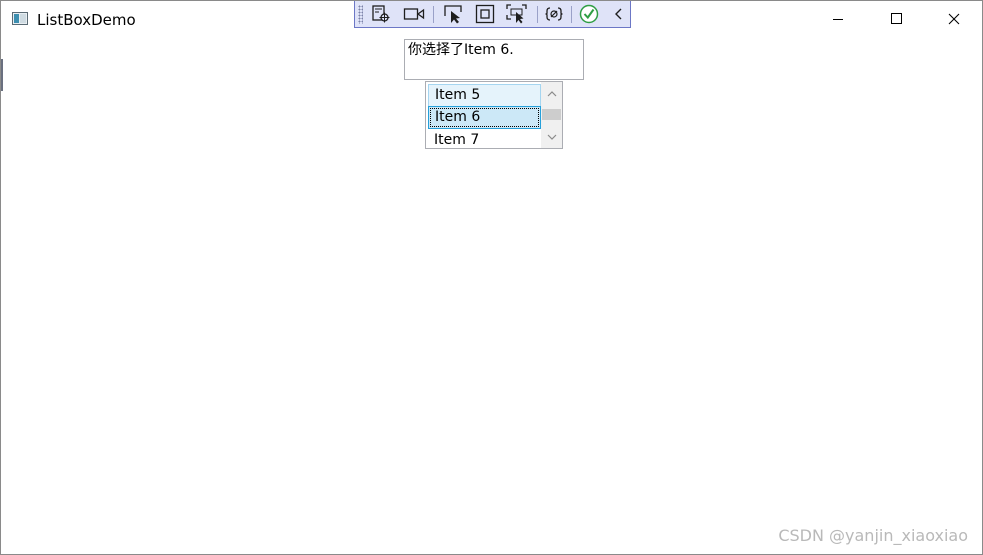 Image resolution: width=983 pixels, height=555 pixels. What do you see at coordinates (554, 14) in the screenshot?
I see `binding-failures-icon` at bounding box center [554, 14].